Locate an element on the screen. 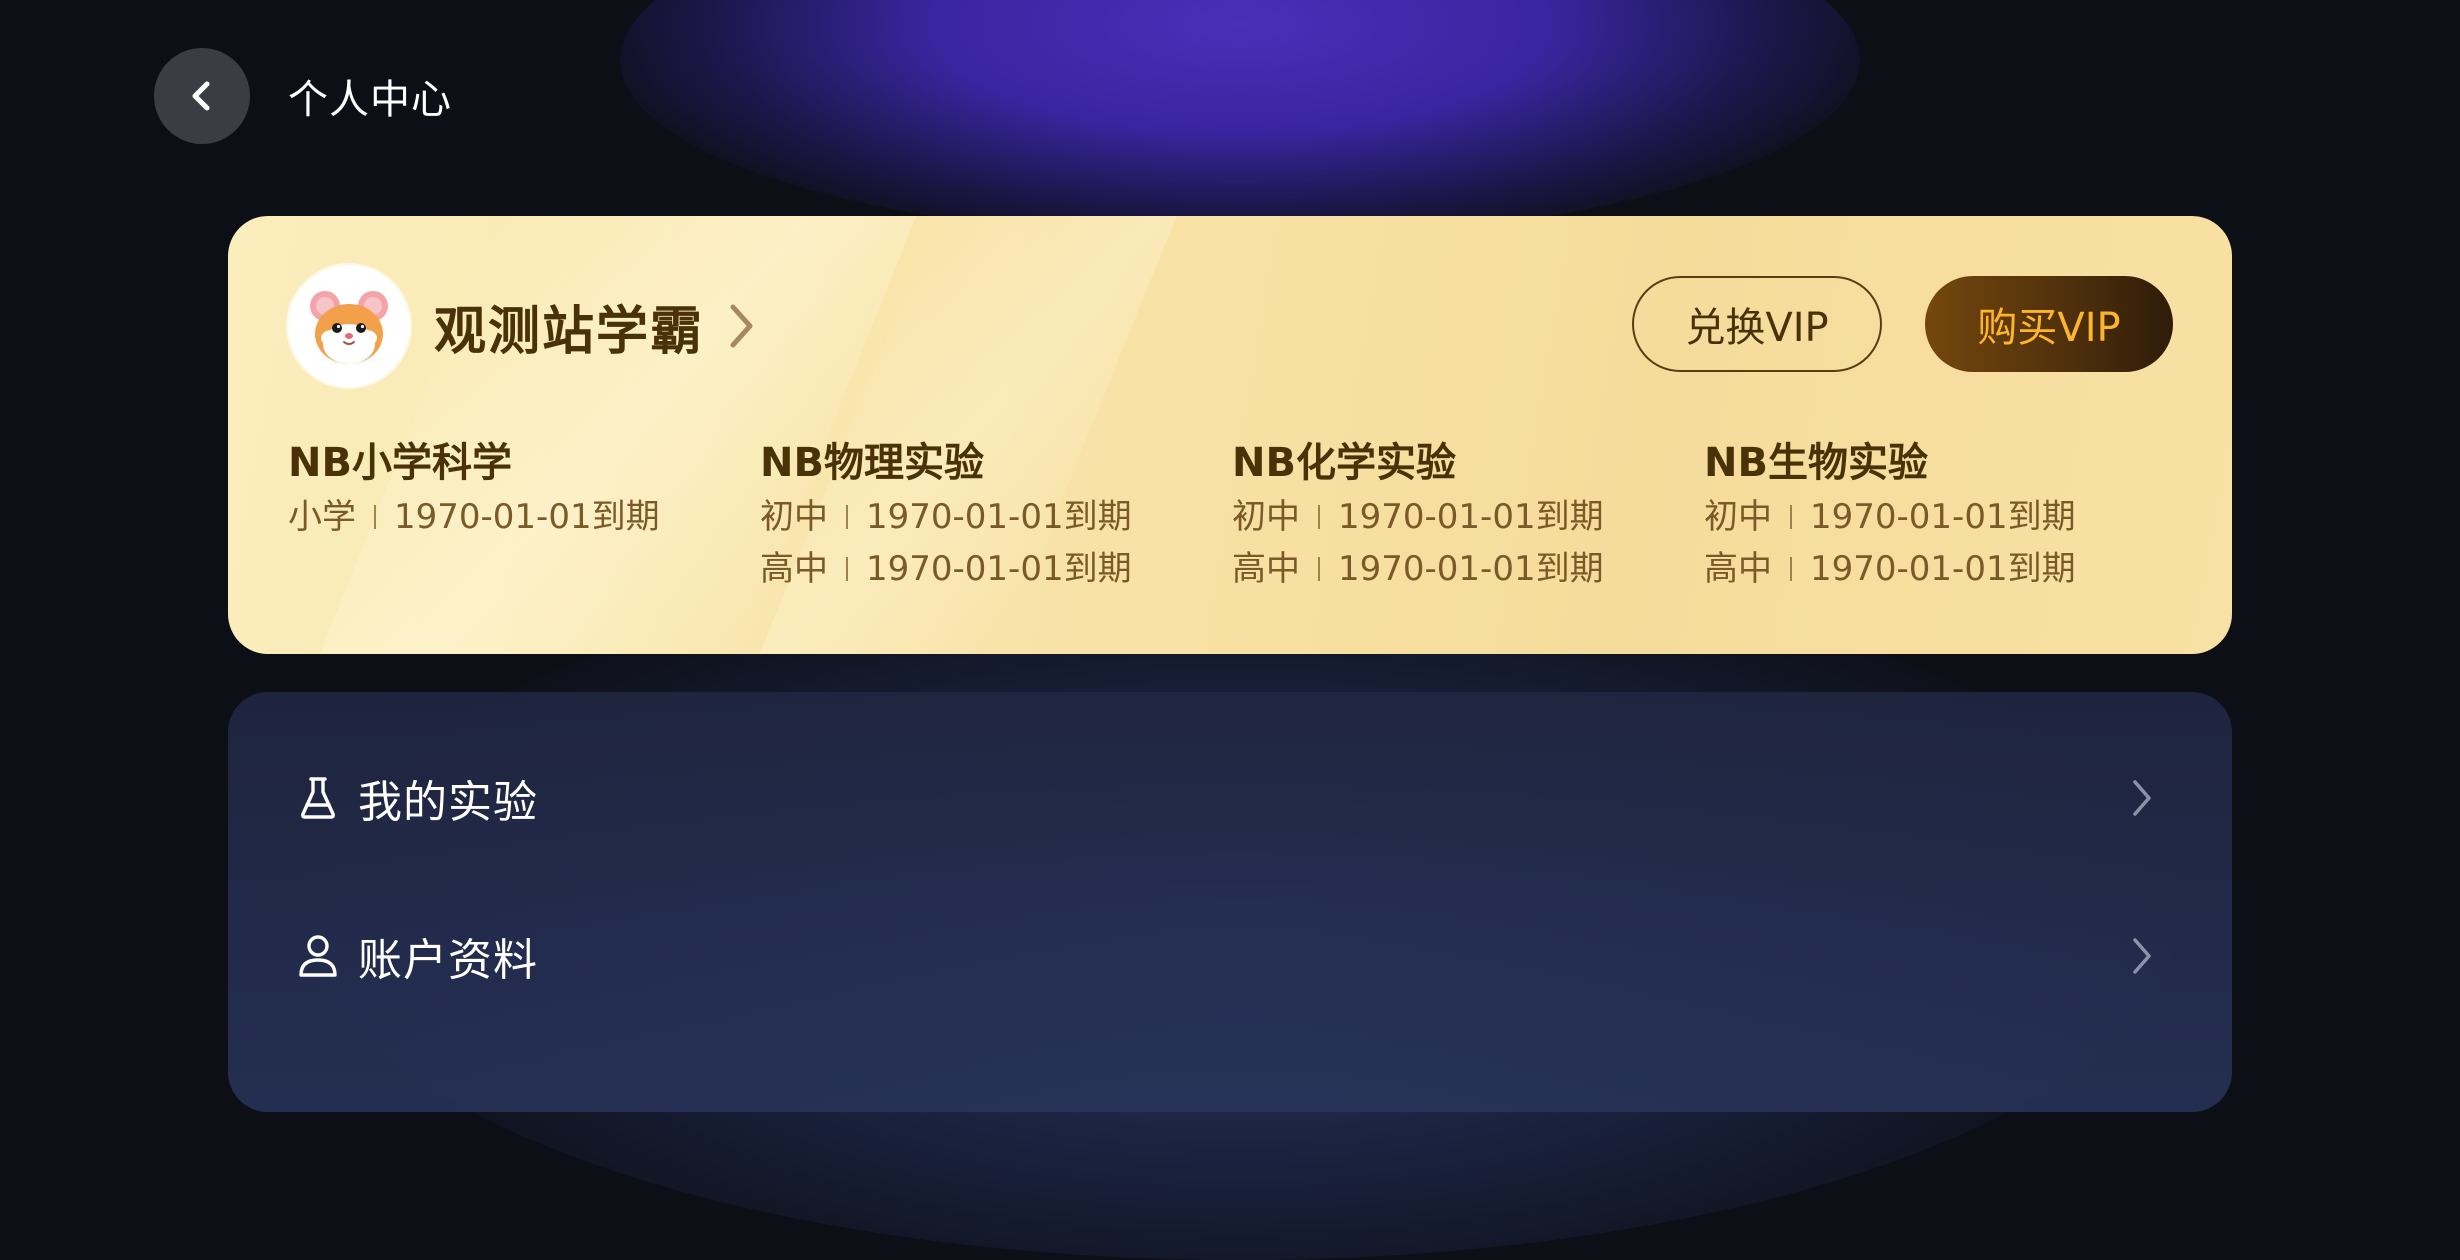 The height and width of the screenshot is (1260, 2460). subject-chemistry: NB化学实验 初中 1970-01-01到期 高中 1970-01-01到期 is located at coordinates (1452, 515).